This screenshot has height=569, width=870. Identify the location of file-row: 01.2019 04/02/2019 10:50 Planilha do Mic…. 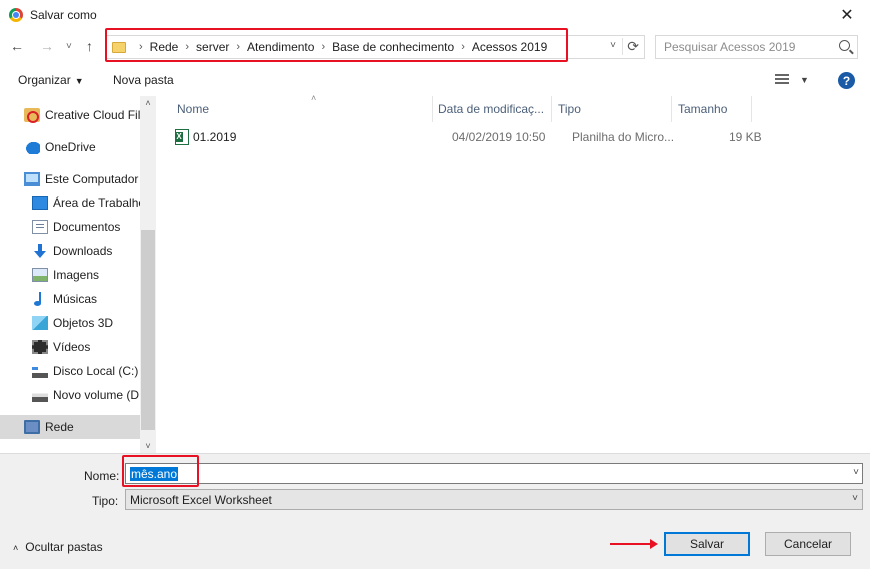
(471, 137).